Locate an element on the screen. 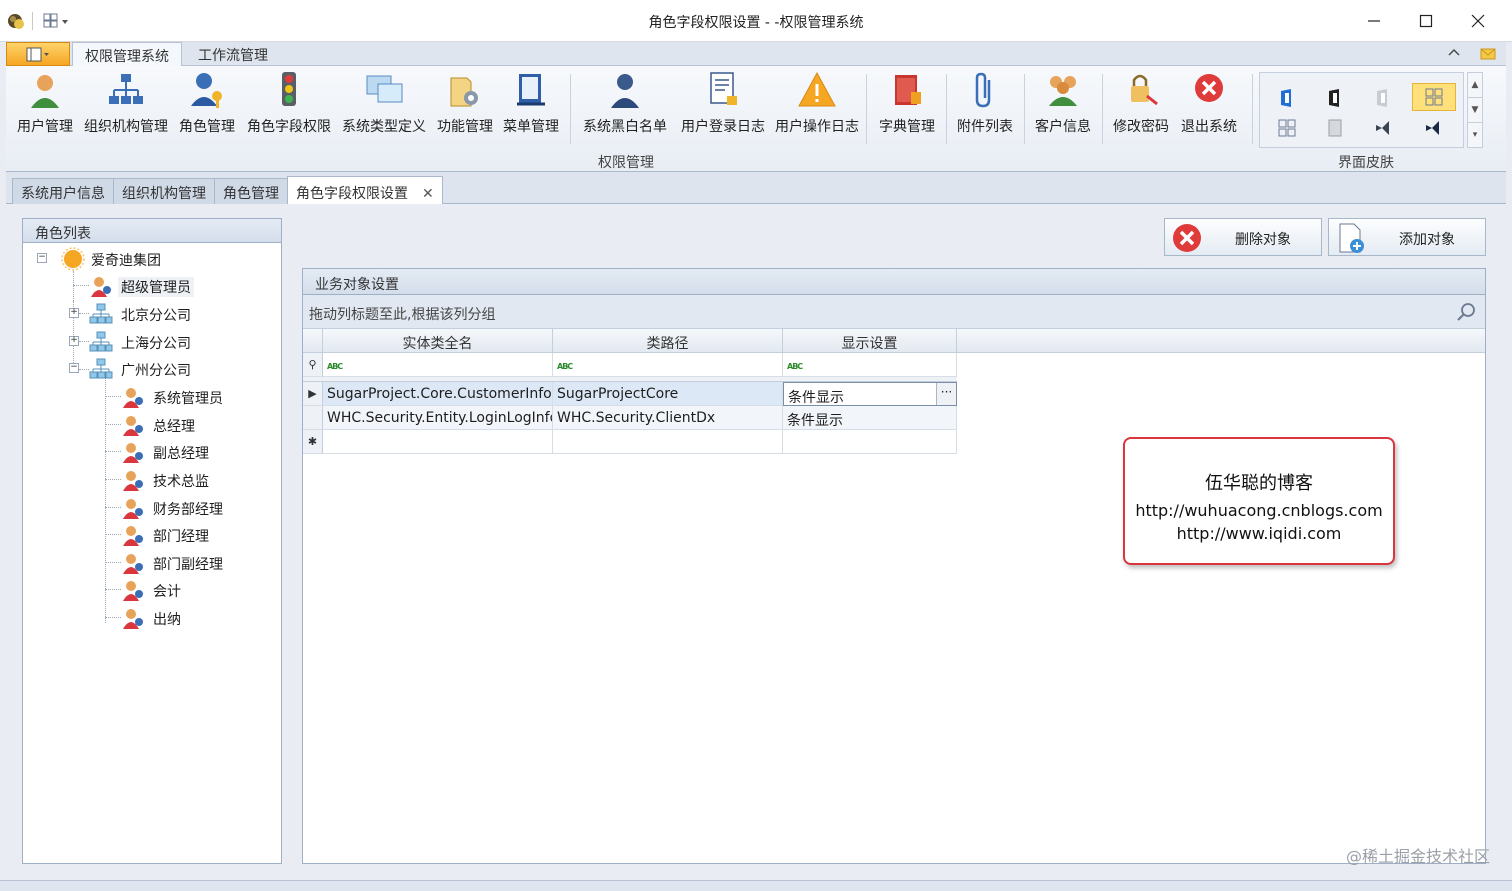 This screenshot has height=891, width=1512. skin-office-blue-icon is located at coordinates (1287, 98).